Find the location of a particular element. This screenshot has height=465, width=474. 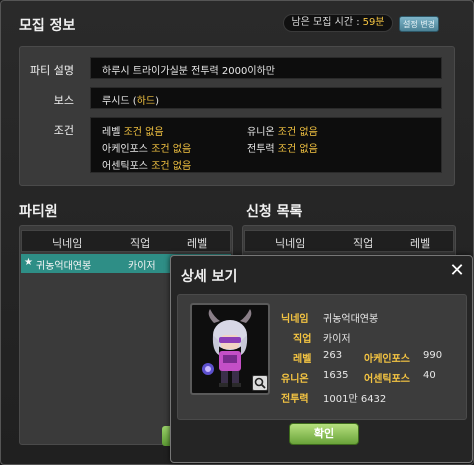

leader-star-icon: ★ is located at coordinates (28, 262).